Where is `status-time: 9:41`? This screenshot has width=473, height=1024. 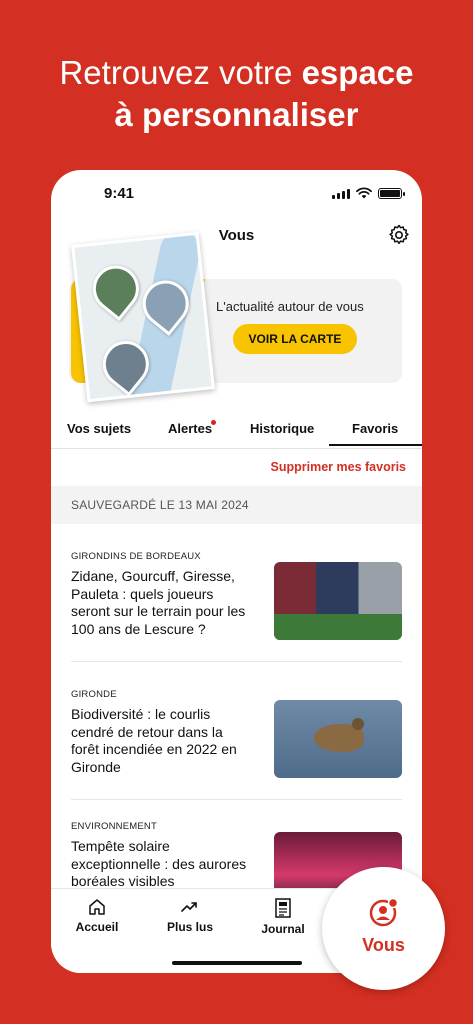 status-time: 9:41 is located at coordinates (119, 193).